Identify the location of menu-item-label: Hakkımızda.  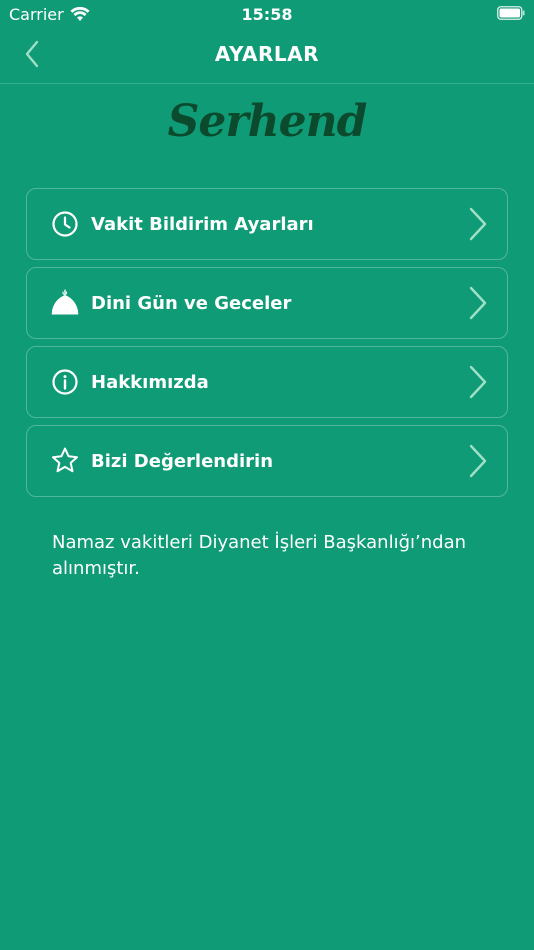
(150, 382).